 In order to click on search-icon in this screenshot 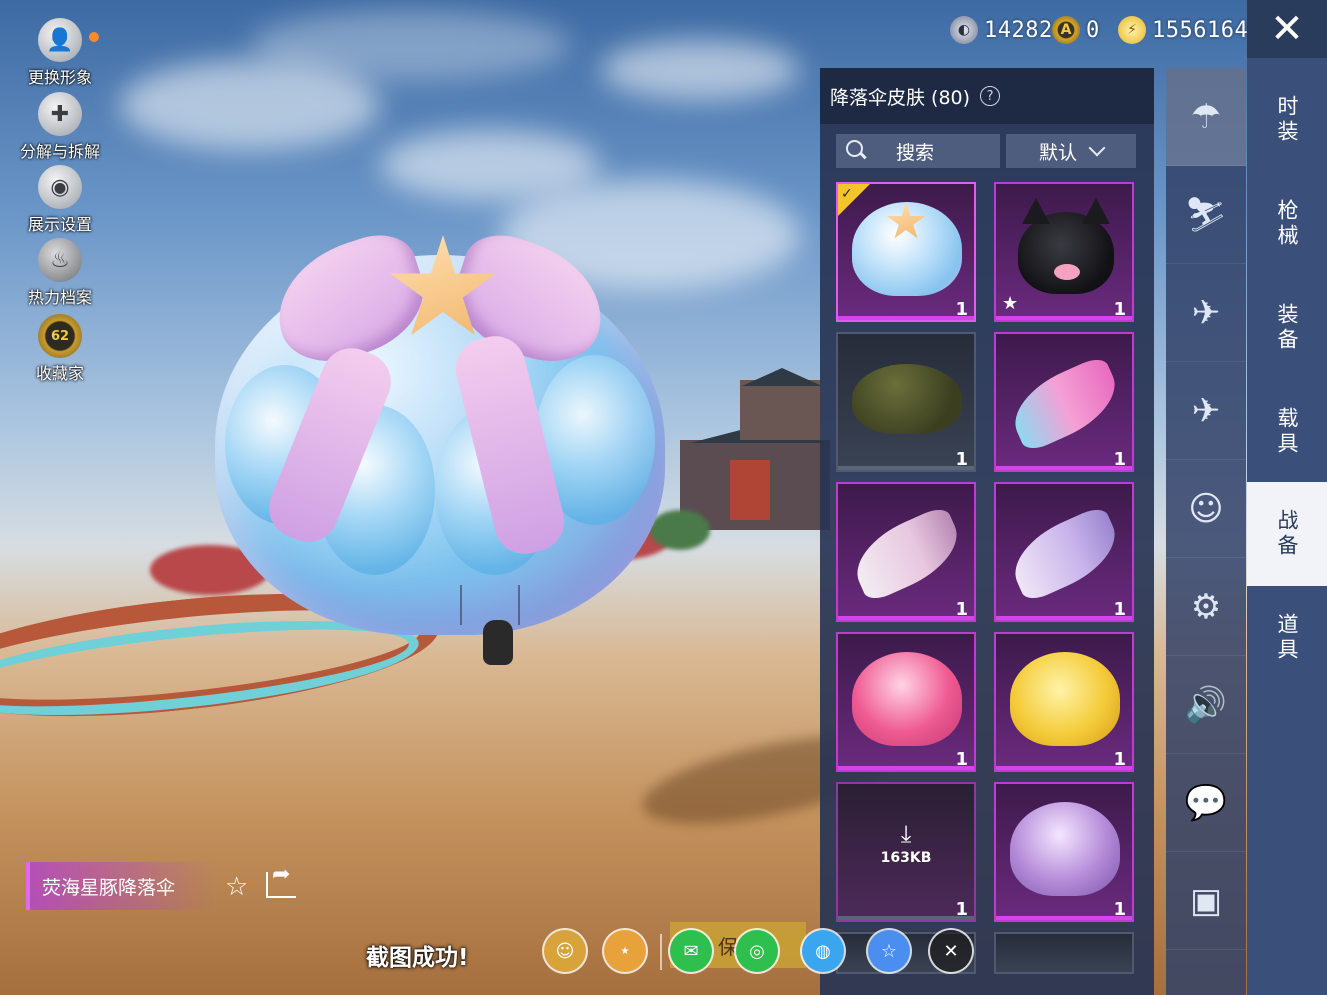, I will do `click(857, 151)`.